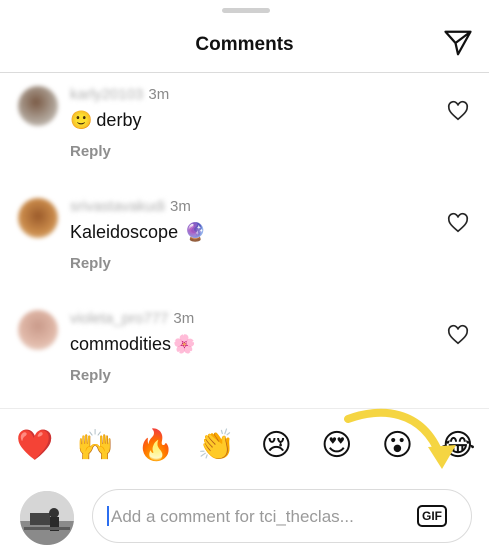 This screenshot has width=489, height=551. Describe the element at coordinates (119, 318) in the screenshot. I see `username: violeta_pro777` at that location.